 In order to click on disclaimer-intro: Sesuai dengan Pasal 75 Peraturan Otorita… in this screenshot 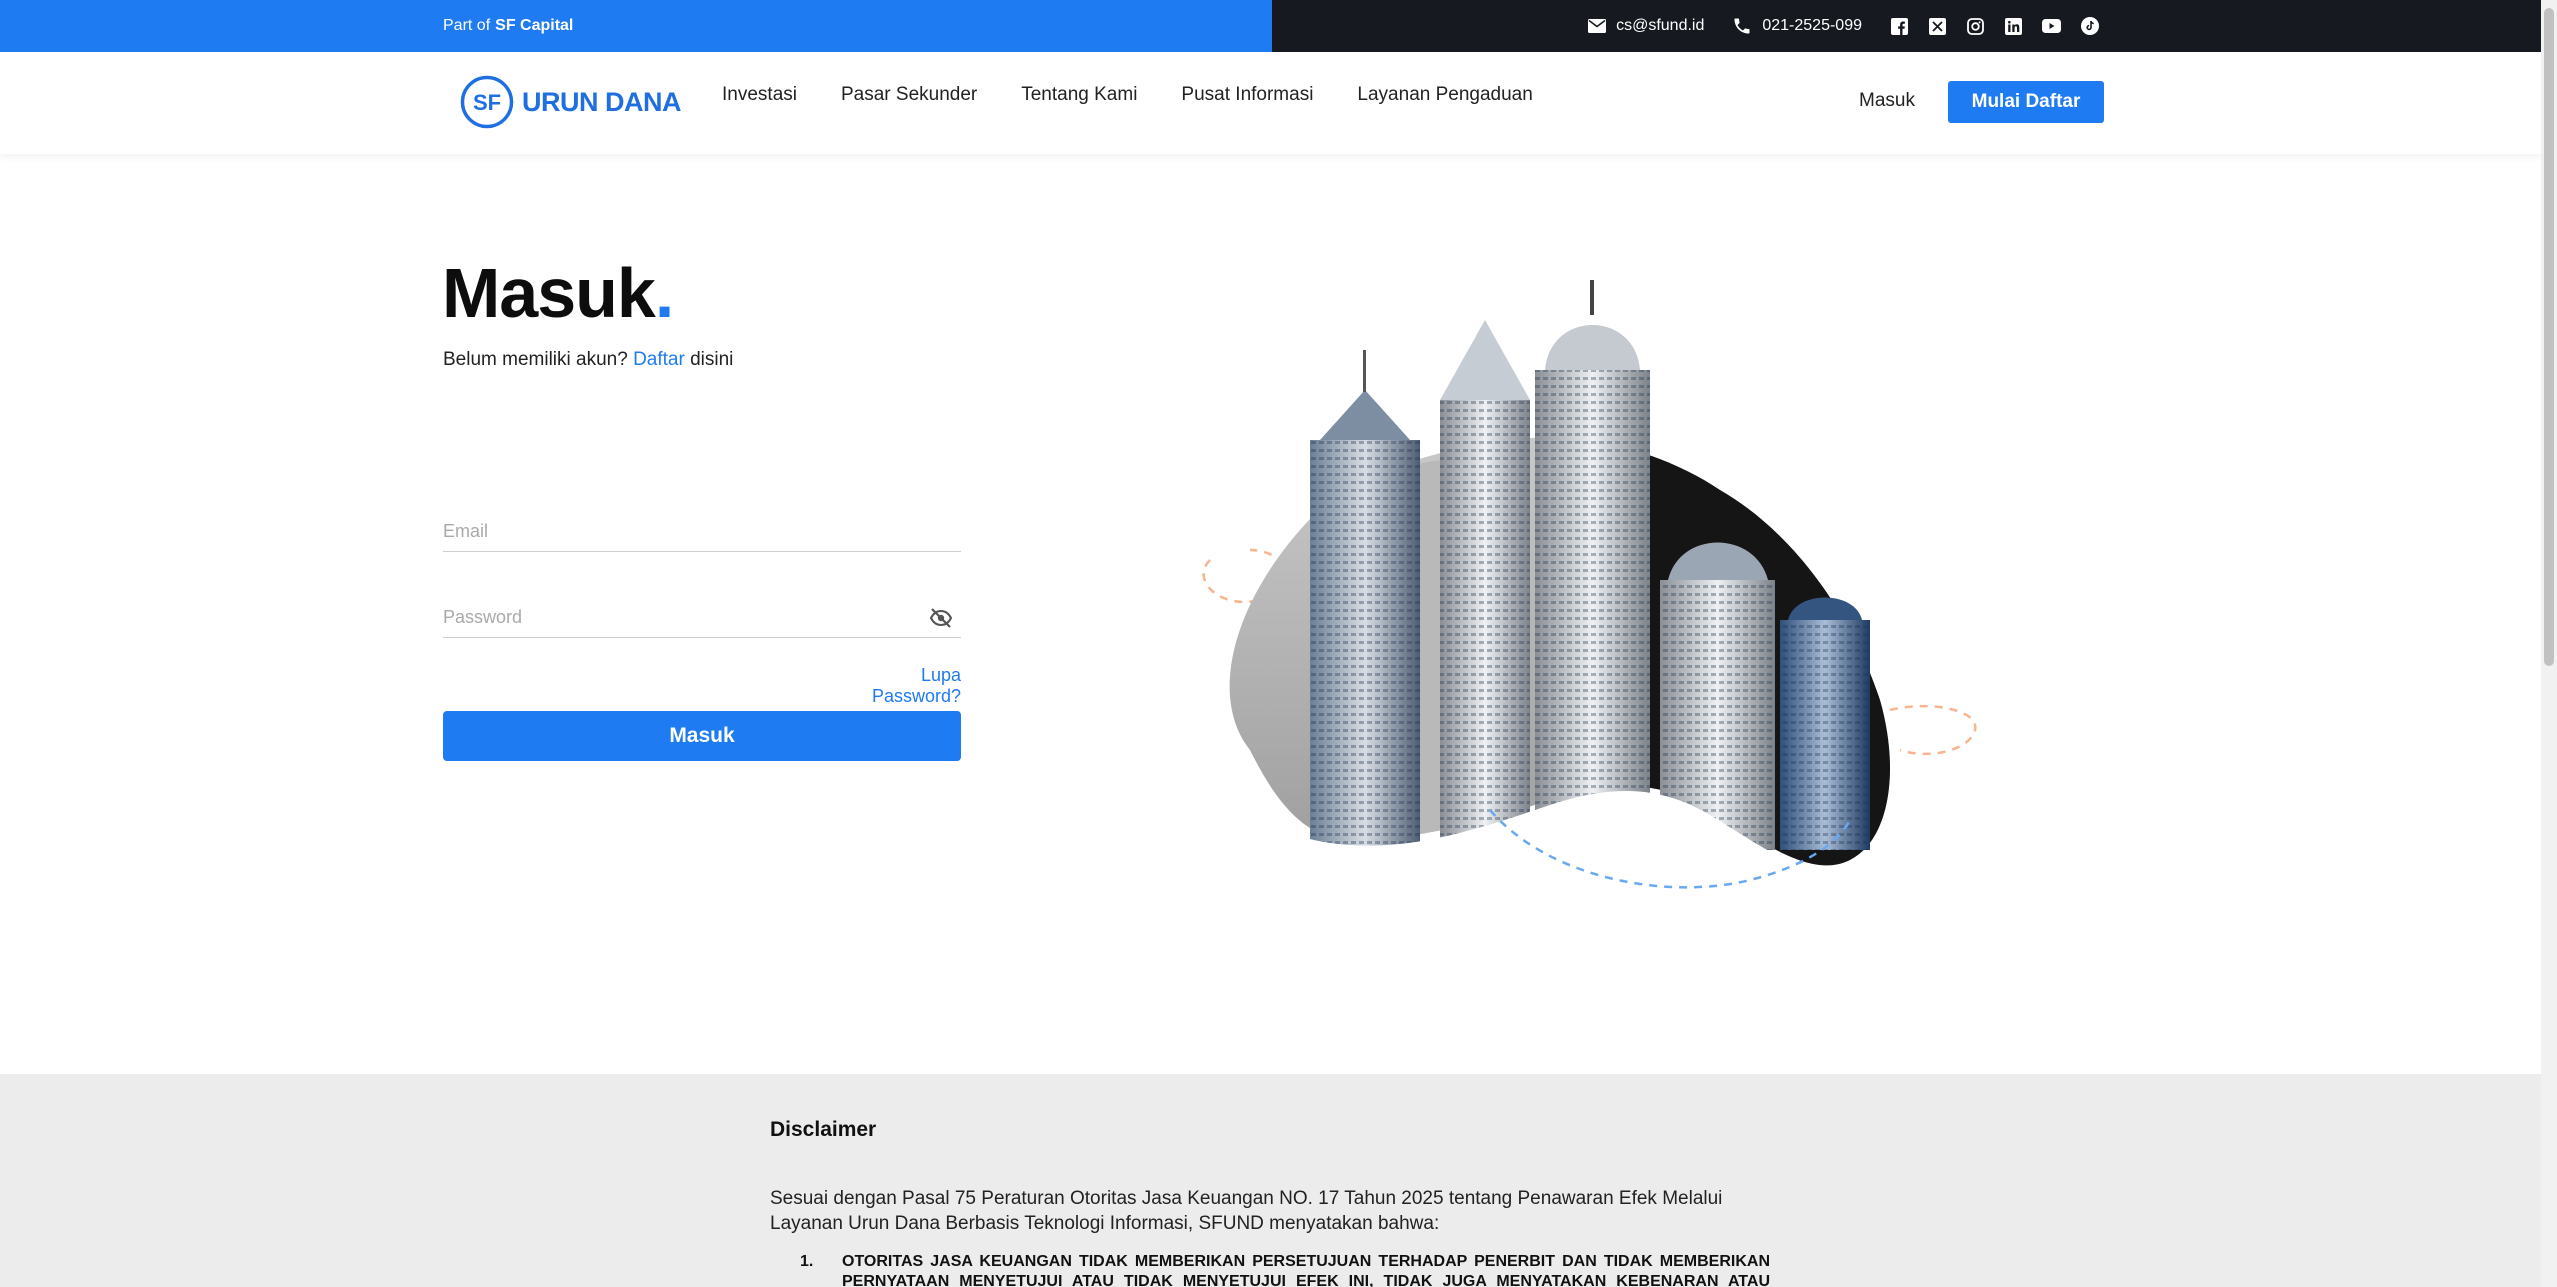, I will do `click(1246, 1211)`.